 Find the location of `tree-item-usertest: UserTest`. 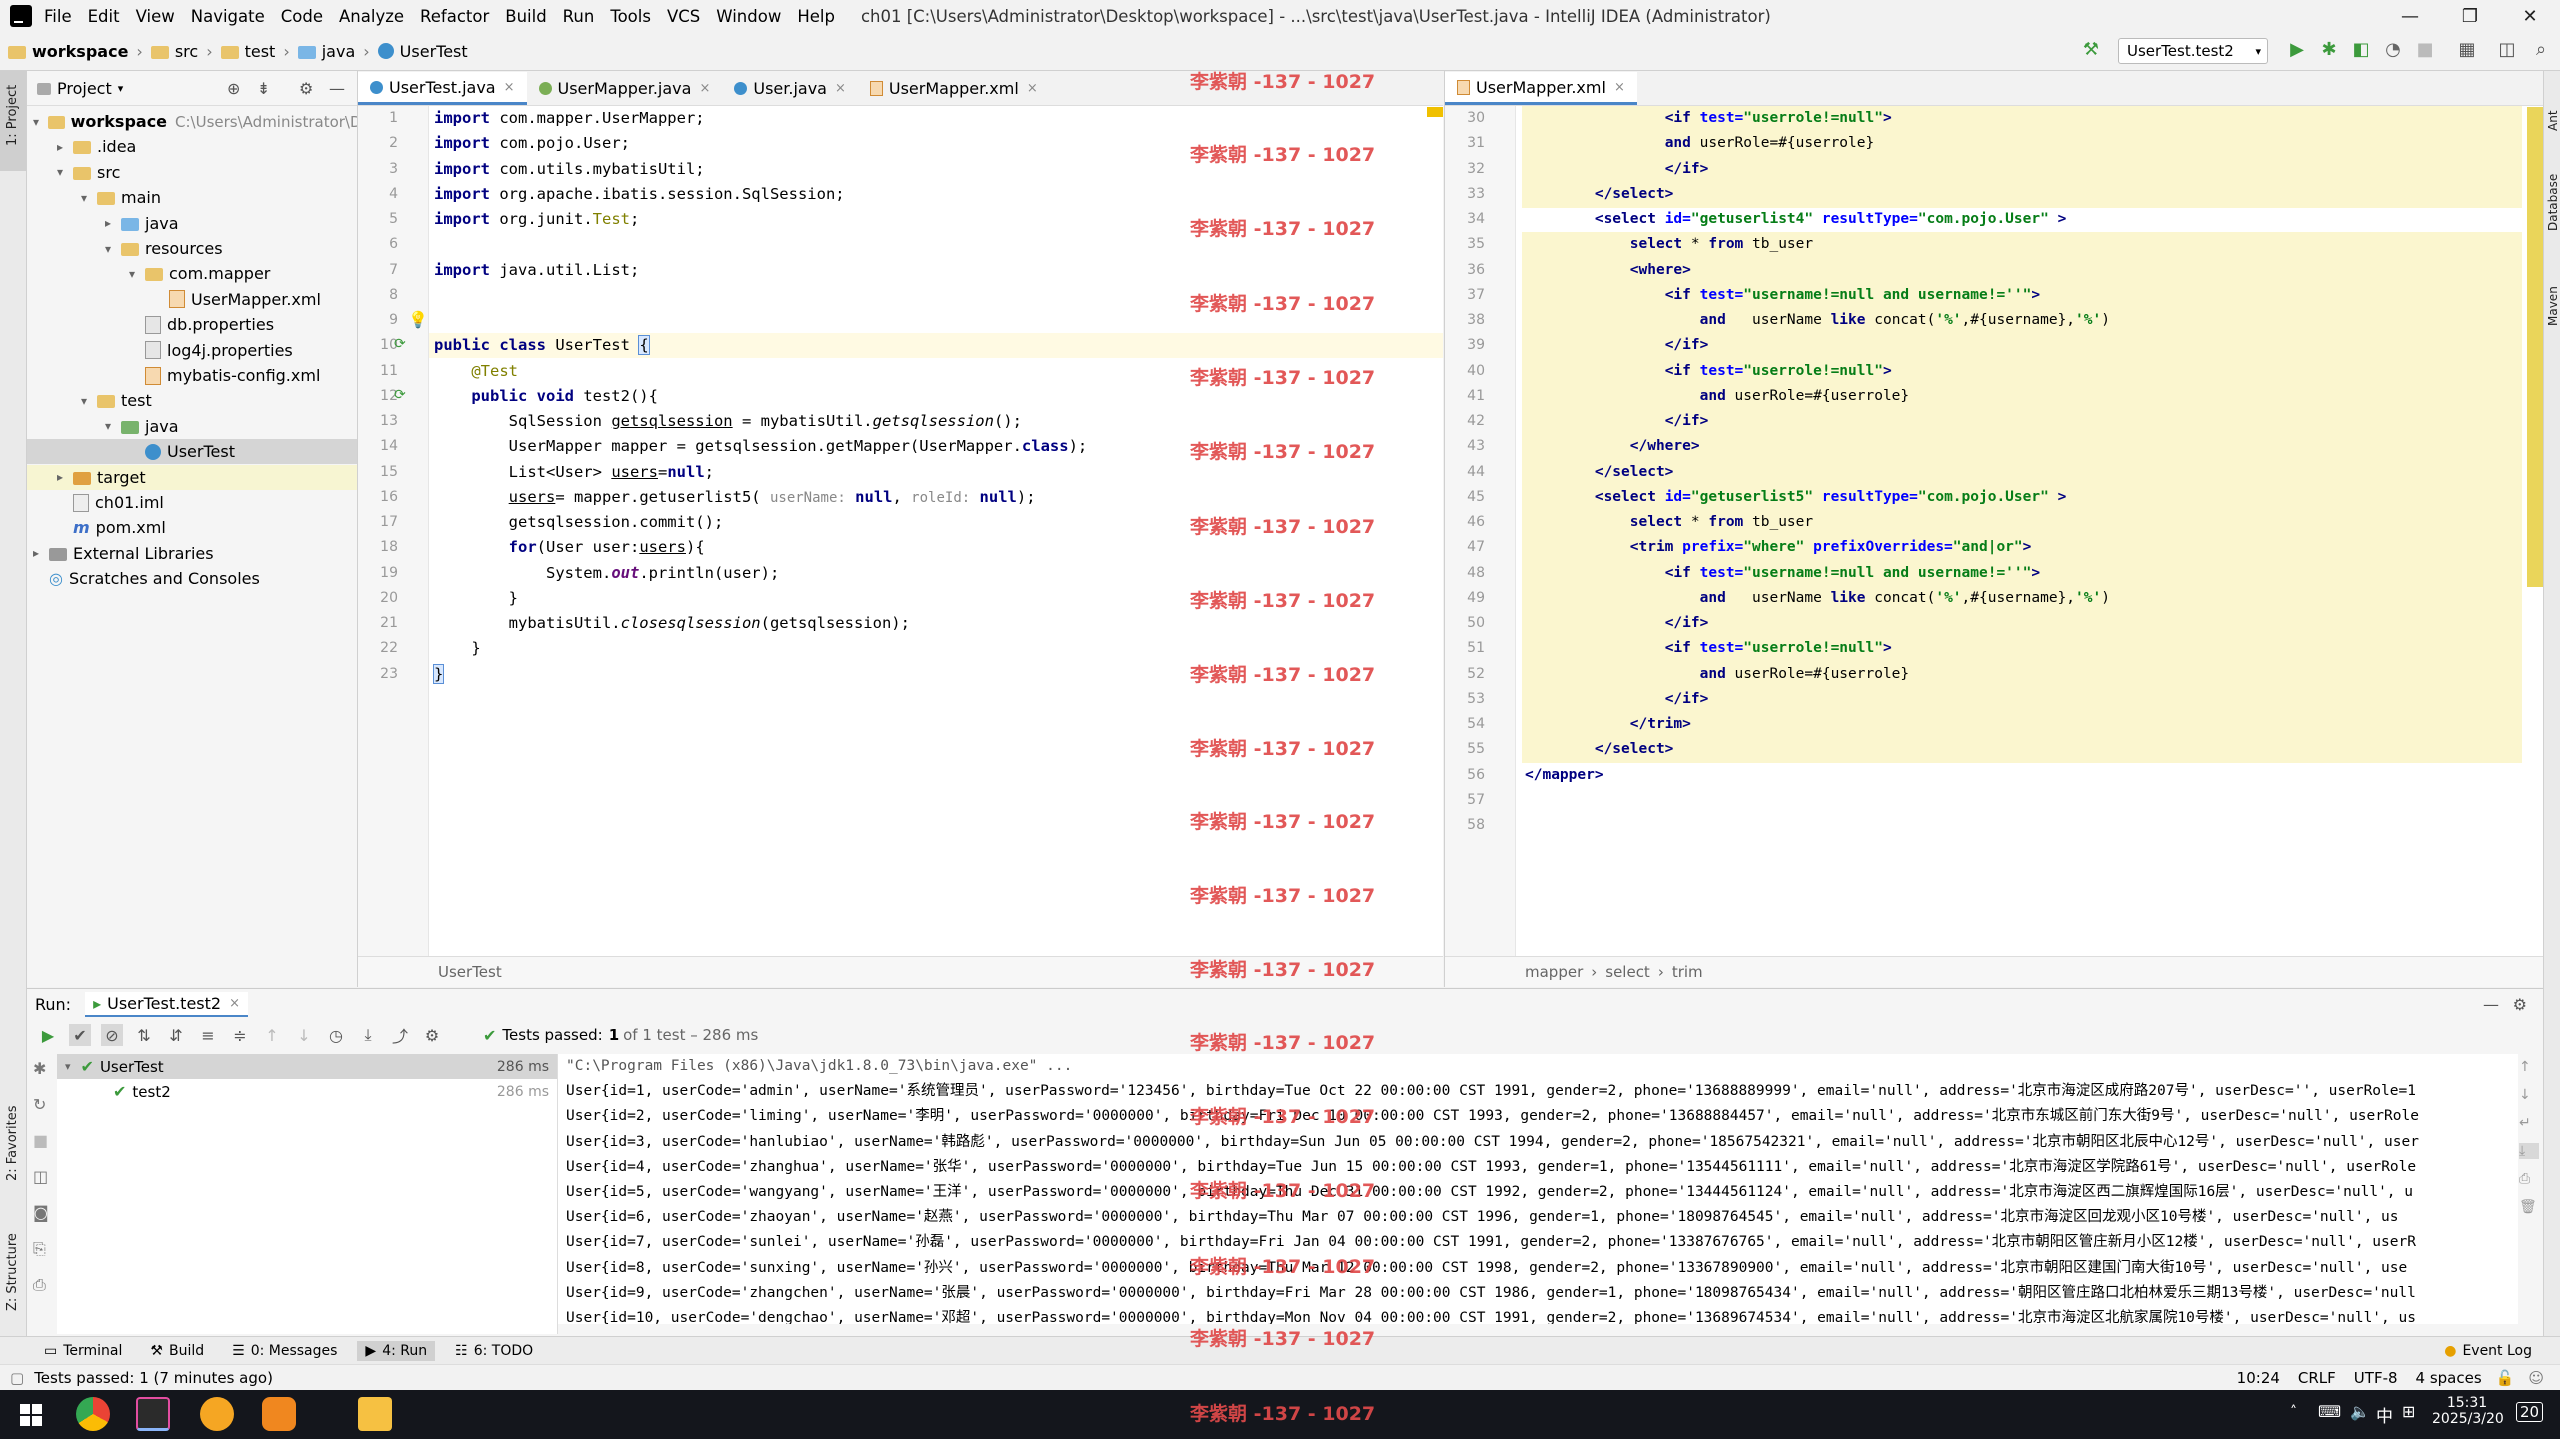

tree-item-usertest: UserTest is located at coordinates (192, 452).